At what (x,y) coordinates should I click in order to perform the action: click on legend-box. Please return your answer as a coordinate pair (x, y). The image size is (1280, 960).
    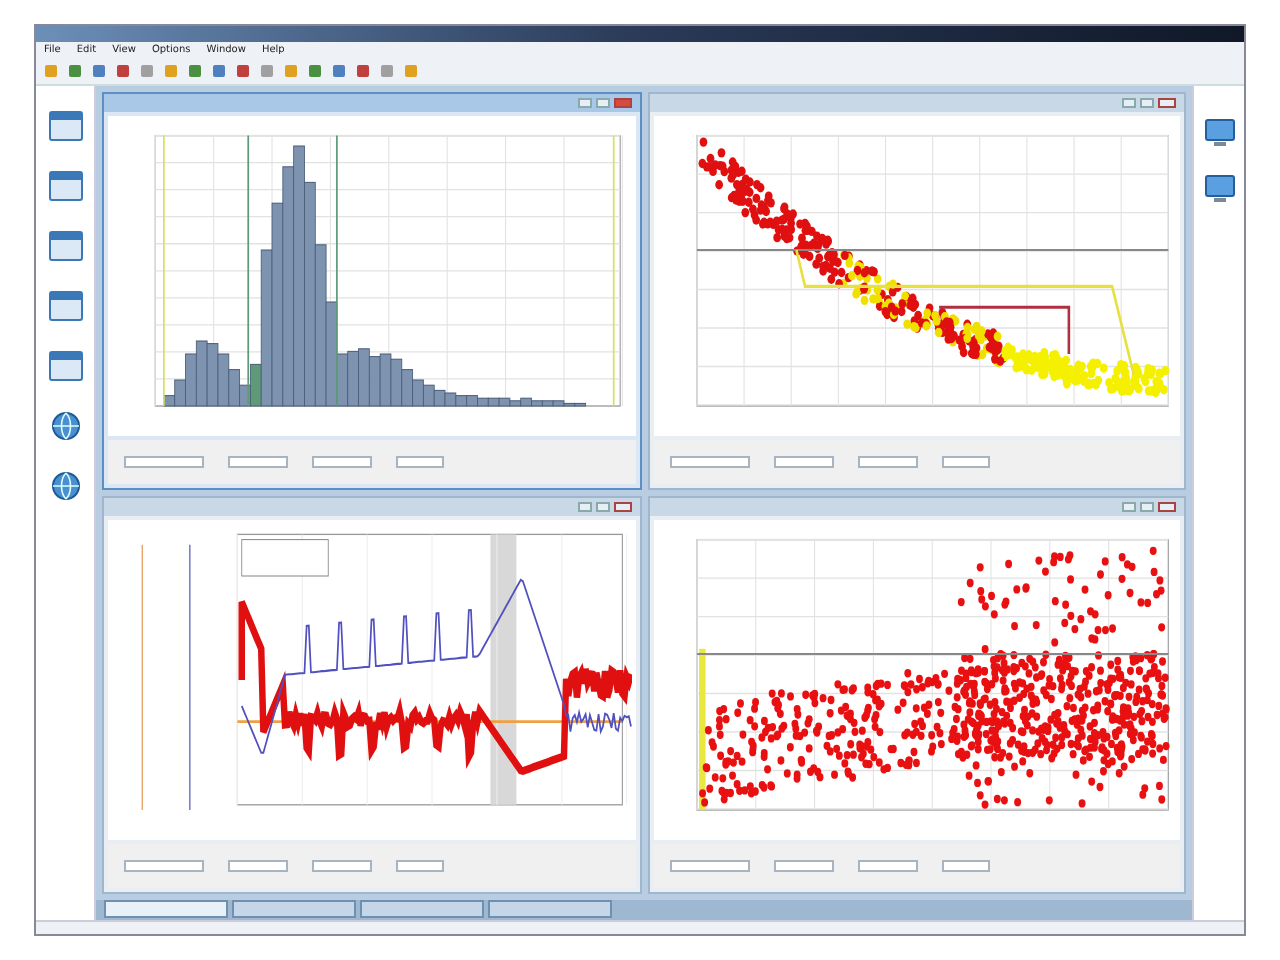
    Looking at the image, I should click on (285, 558).